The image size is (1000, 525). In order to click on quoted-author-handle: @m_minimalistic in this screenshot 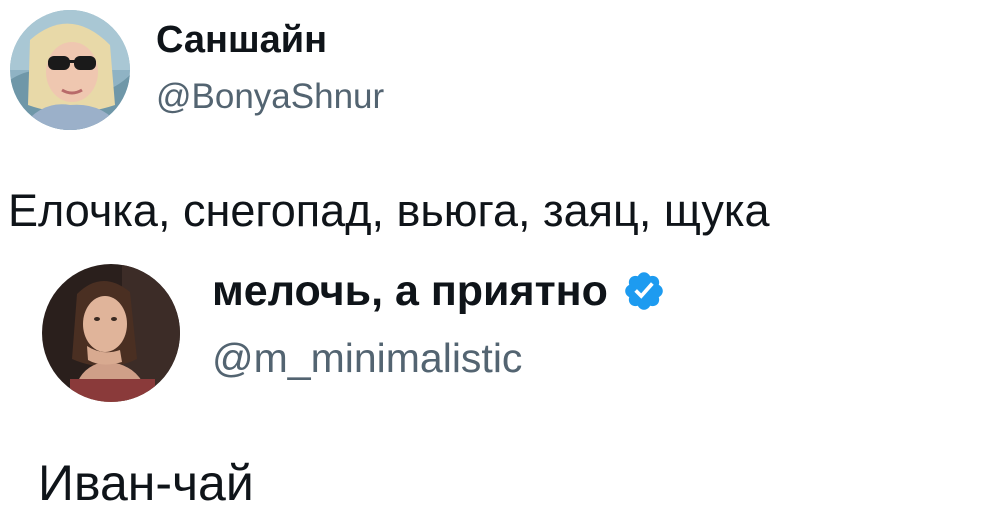, I will do `click(367, 358)`.